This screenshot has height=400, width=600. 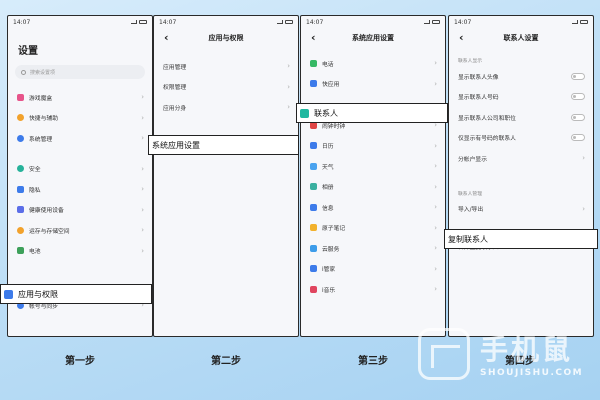 What do you see at coordinates (521, 239) in the screenshot?
I see `callout-copy-contacts: 复制联系人` at bounding box center [521, 239].